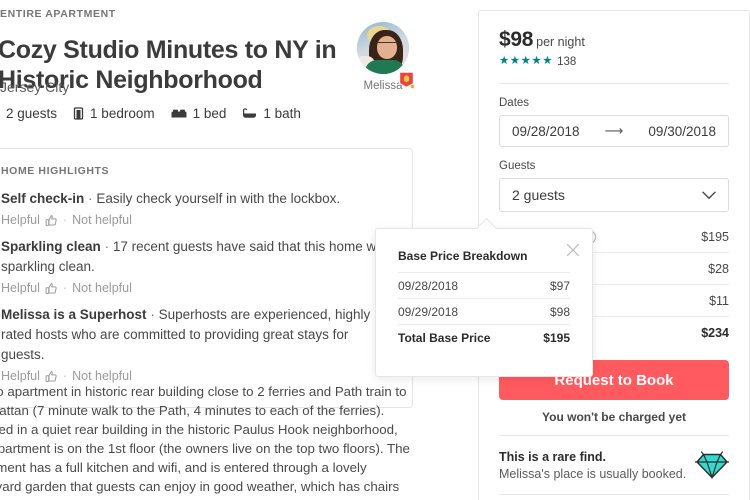 The image size is (750, 500). Describe the element at coordinates (35, 87) in the screenshot. I see `listing-city: Jersey City` at that location.